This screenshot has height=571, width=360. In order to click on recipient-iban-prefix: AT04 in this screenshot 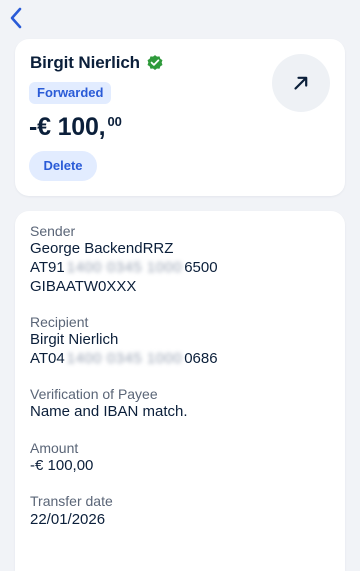, I will do `click(47, 358)`.